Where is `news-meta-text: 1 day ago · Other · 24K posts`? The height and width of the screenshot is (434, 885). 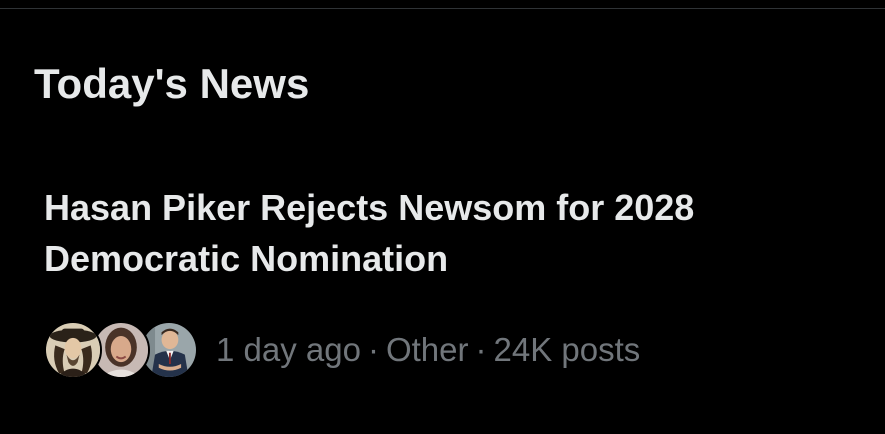
news-meta-text: 1 day ago · Other · 24K posts is located at coordinates (428, 350).